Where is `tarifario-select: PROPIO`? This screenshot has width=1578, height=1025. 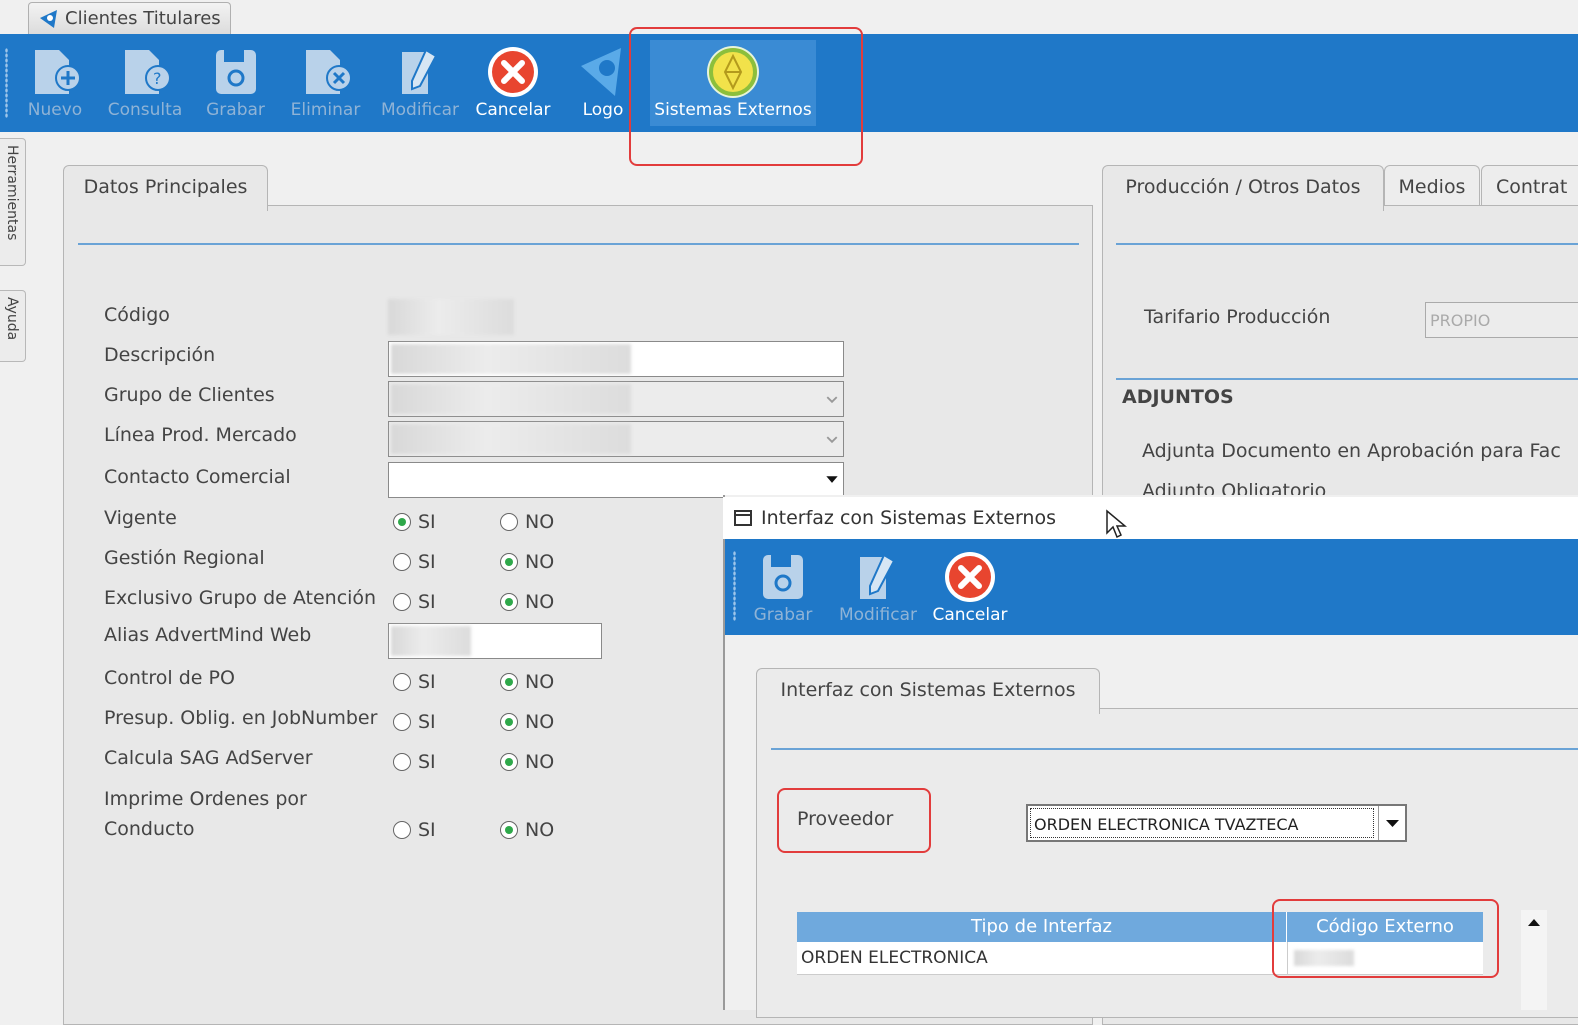
tarifario-select: PROPIO is located at coordinates (1501, 320).